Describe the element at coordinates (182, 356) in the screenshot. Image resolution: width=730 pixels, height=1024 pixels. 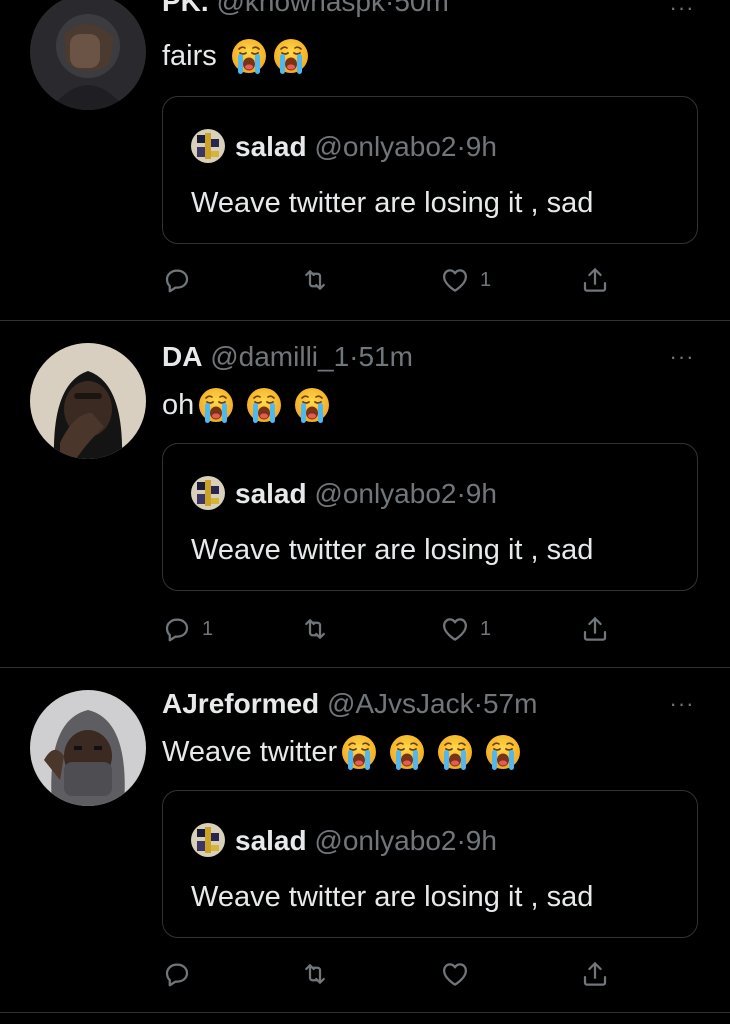
I see `author-name: DA` at that location.